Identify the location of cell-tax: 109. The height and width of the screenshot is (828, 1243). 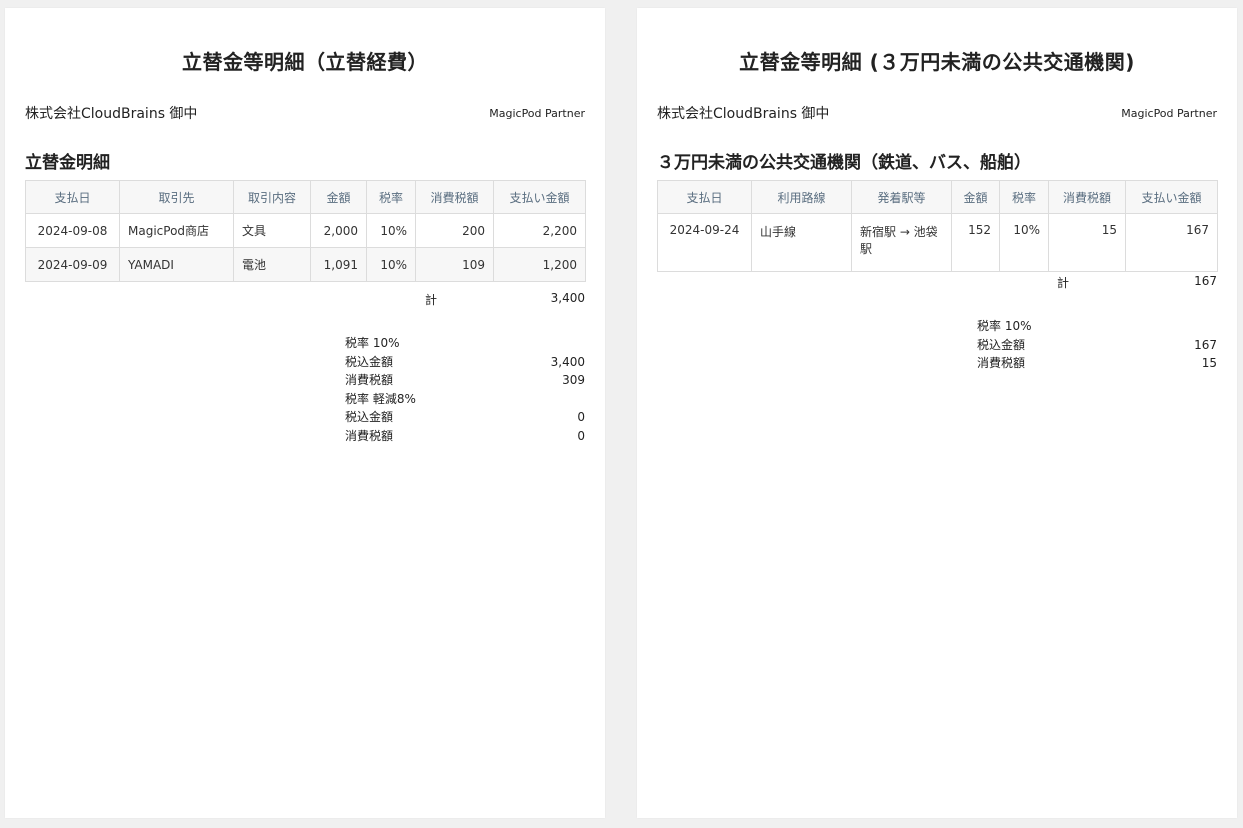
(454, 264).